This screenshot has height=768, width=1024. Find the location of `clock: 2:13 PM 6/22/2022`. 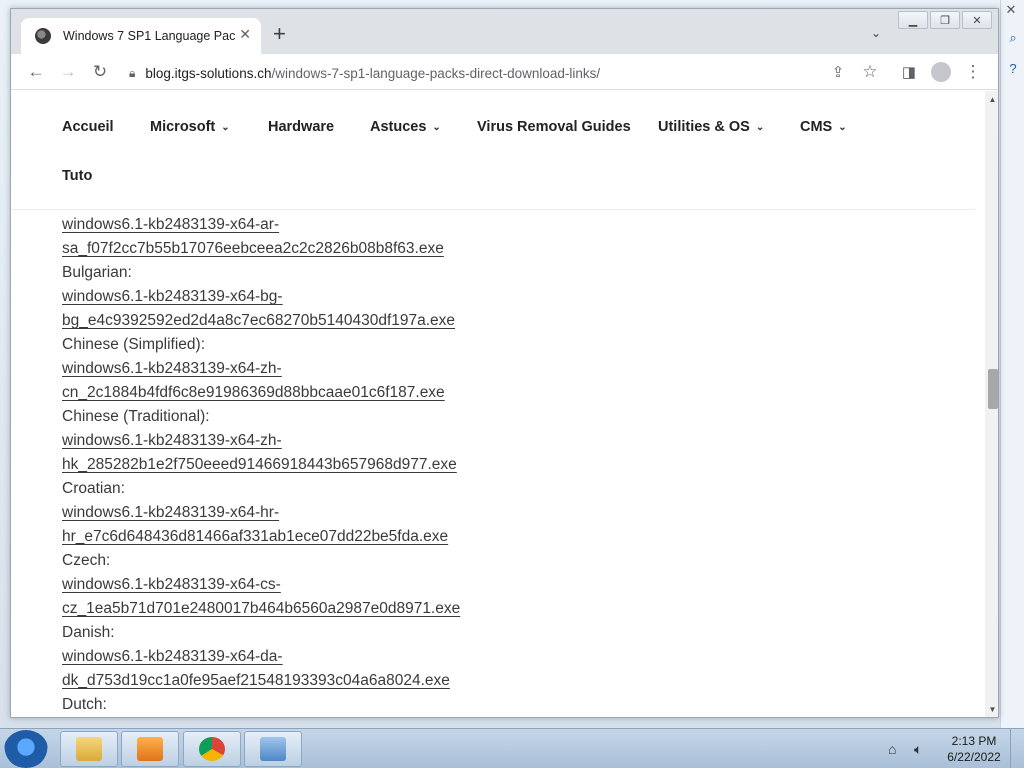

clock: 2:13 PM 6/22/2022 is located at coordinates (974, 749).